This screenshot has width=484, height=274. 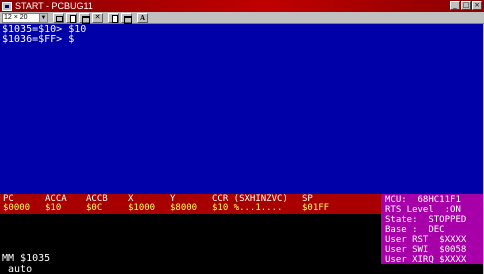 I want to click on title-bar: START - PCBUG11 _ □ ×, so click(x=242, y=6).